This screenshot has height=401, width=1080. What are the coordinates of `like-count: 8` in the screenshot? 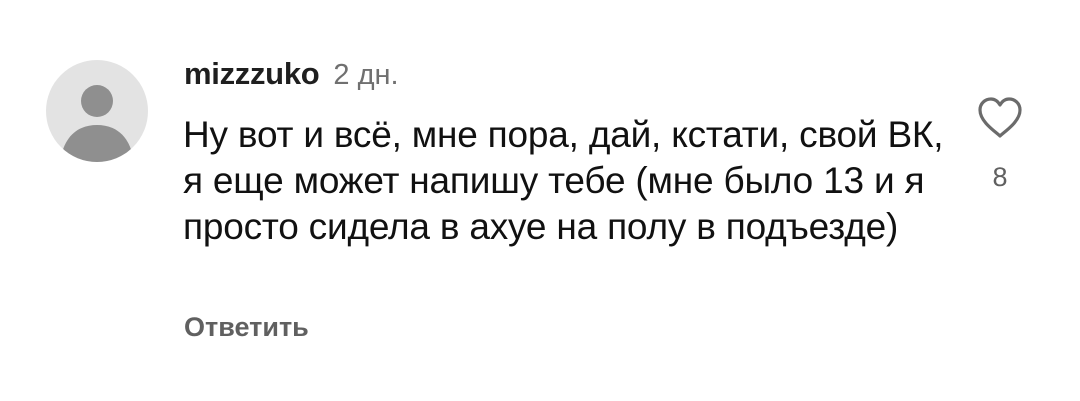 It's located at (1000, 177).